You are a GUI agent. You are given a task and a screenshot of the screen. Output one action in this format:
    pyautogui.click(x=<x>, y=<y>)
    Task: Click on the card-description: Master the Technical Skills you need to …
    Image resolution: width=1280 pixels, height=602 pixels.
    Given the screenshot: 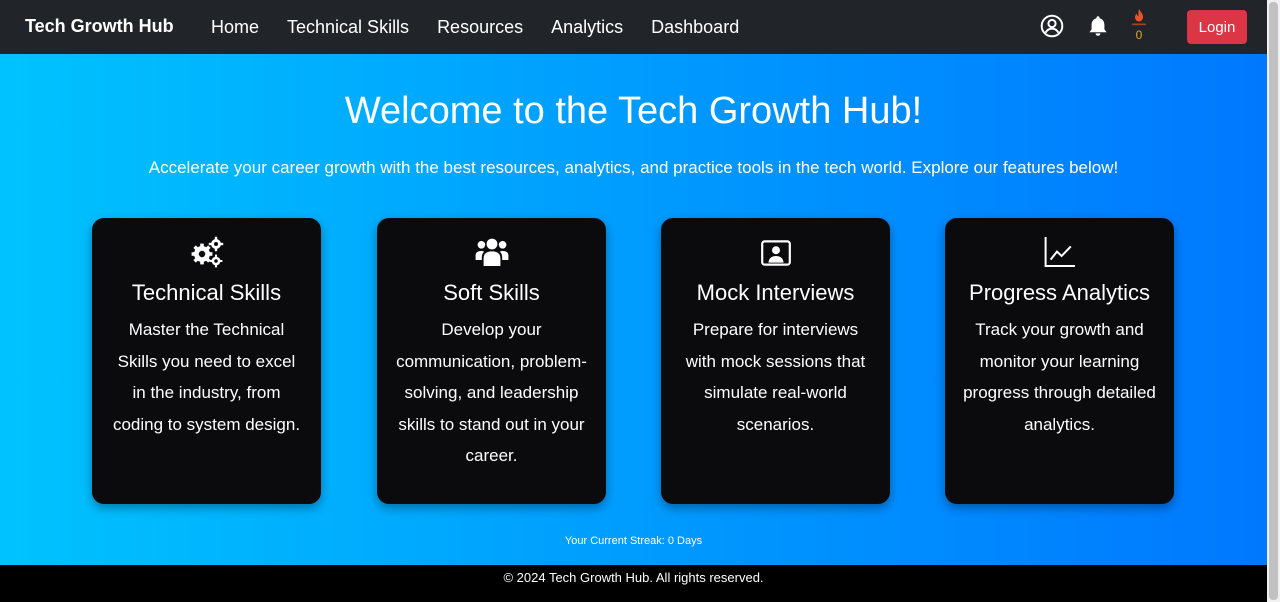 What is the action you would take?
    pyautogui.click(x=206, y=377)
    